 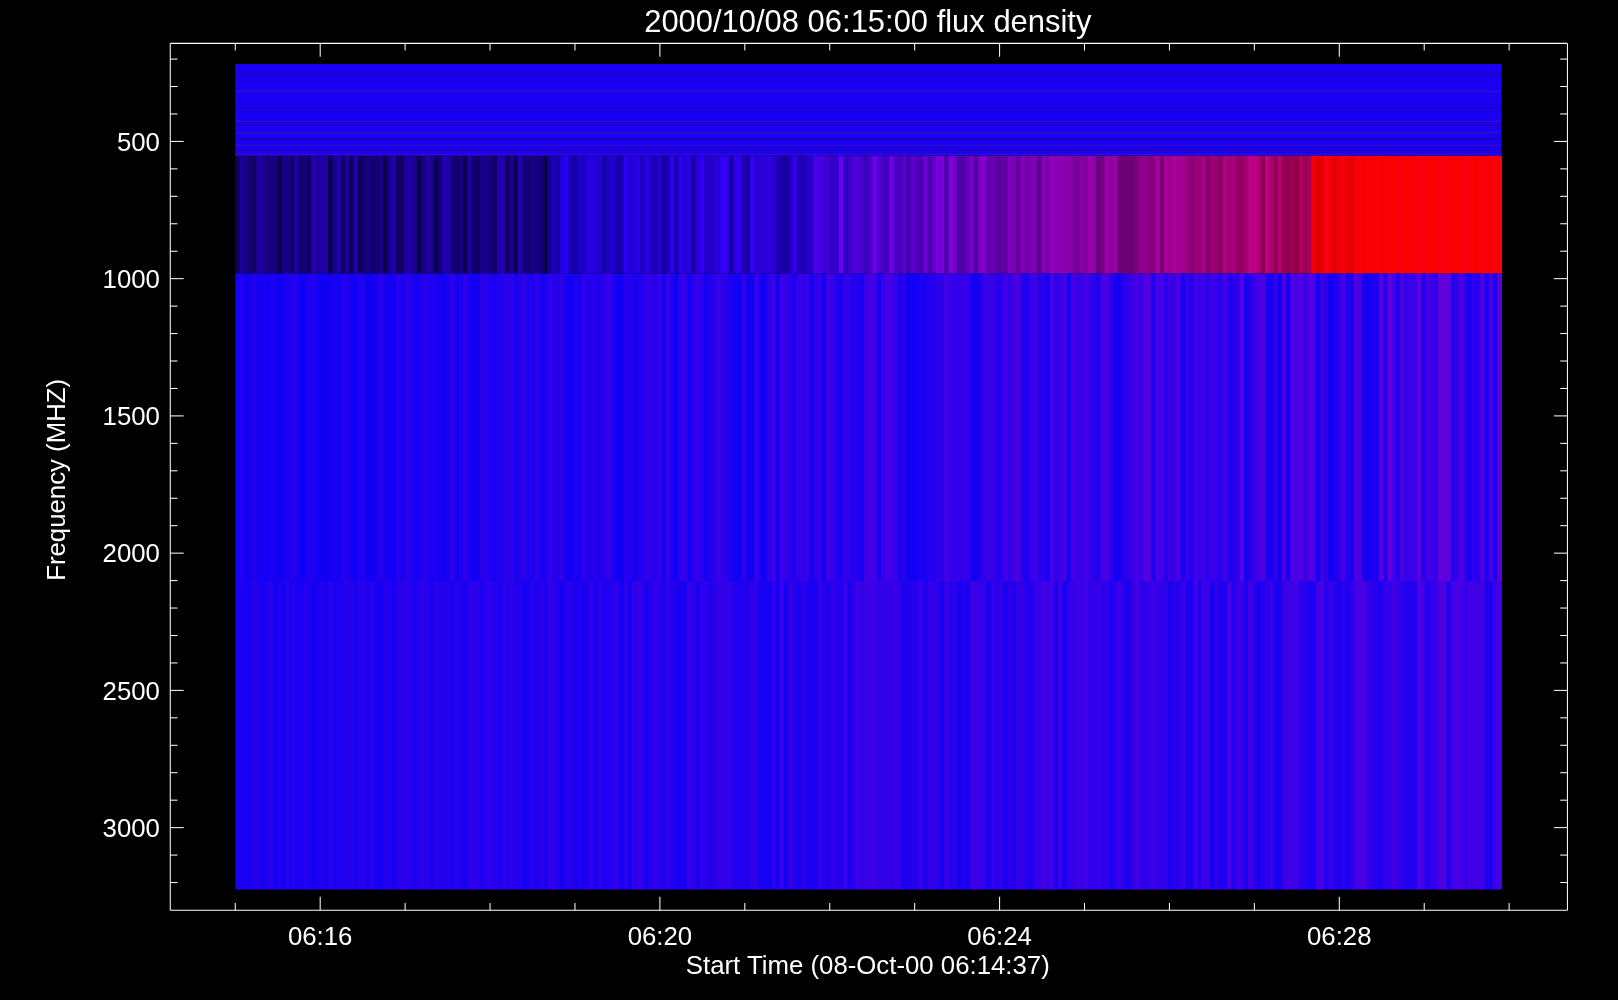 I want to click on y-tick-label: 1500, so click(x=131, y=416).